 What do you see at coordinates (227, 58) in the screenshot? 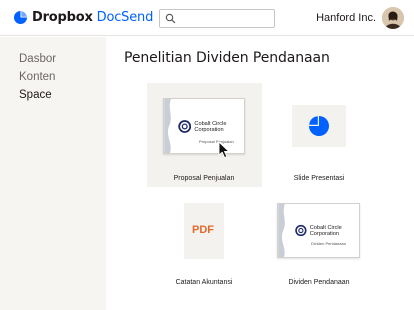
I see `page-title: Penelitian Dividen Pendanaan` at bounding box center [227, 58].